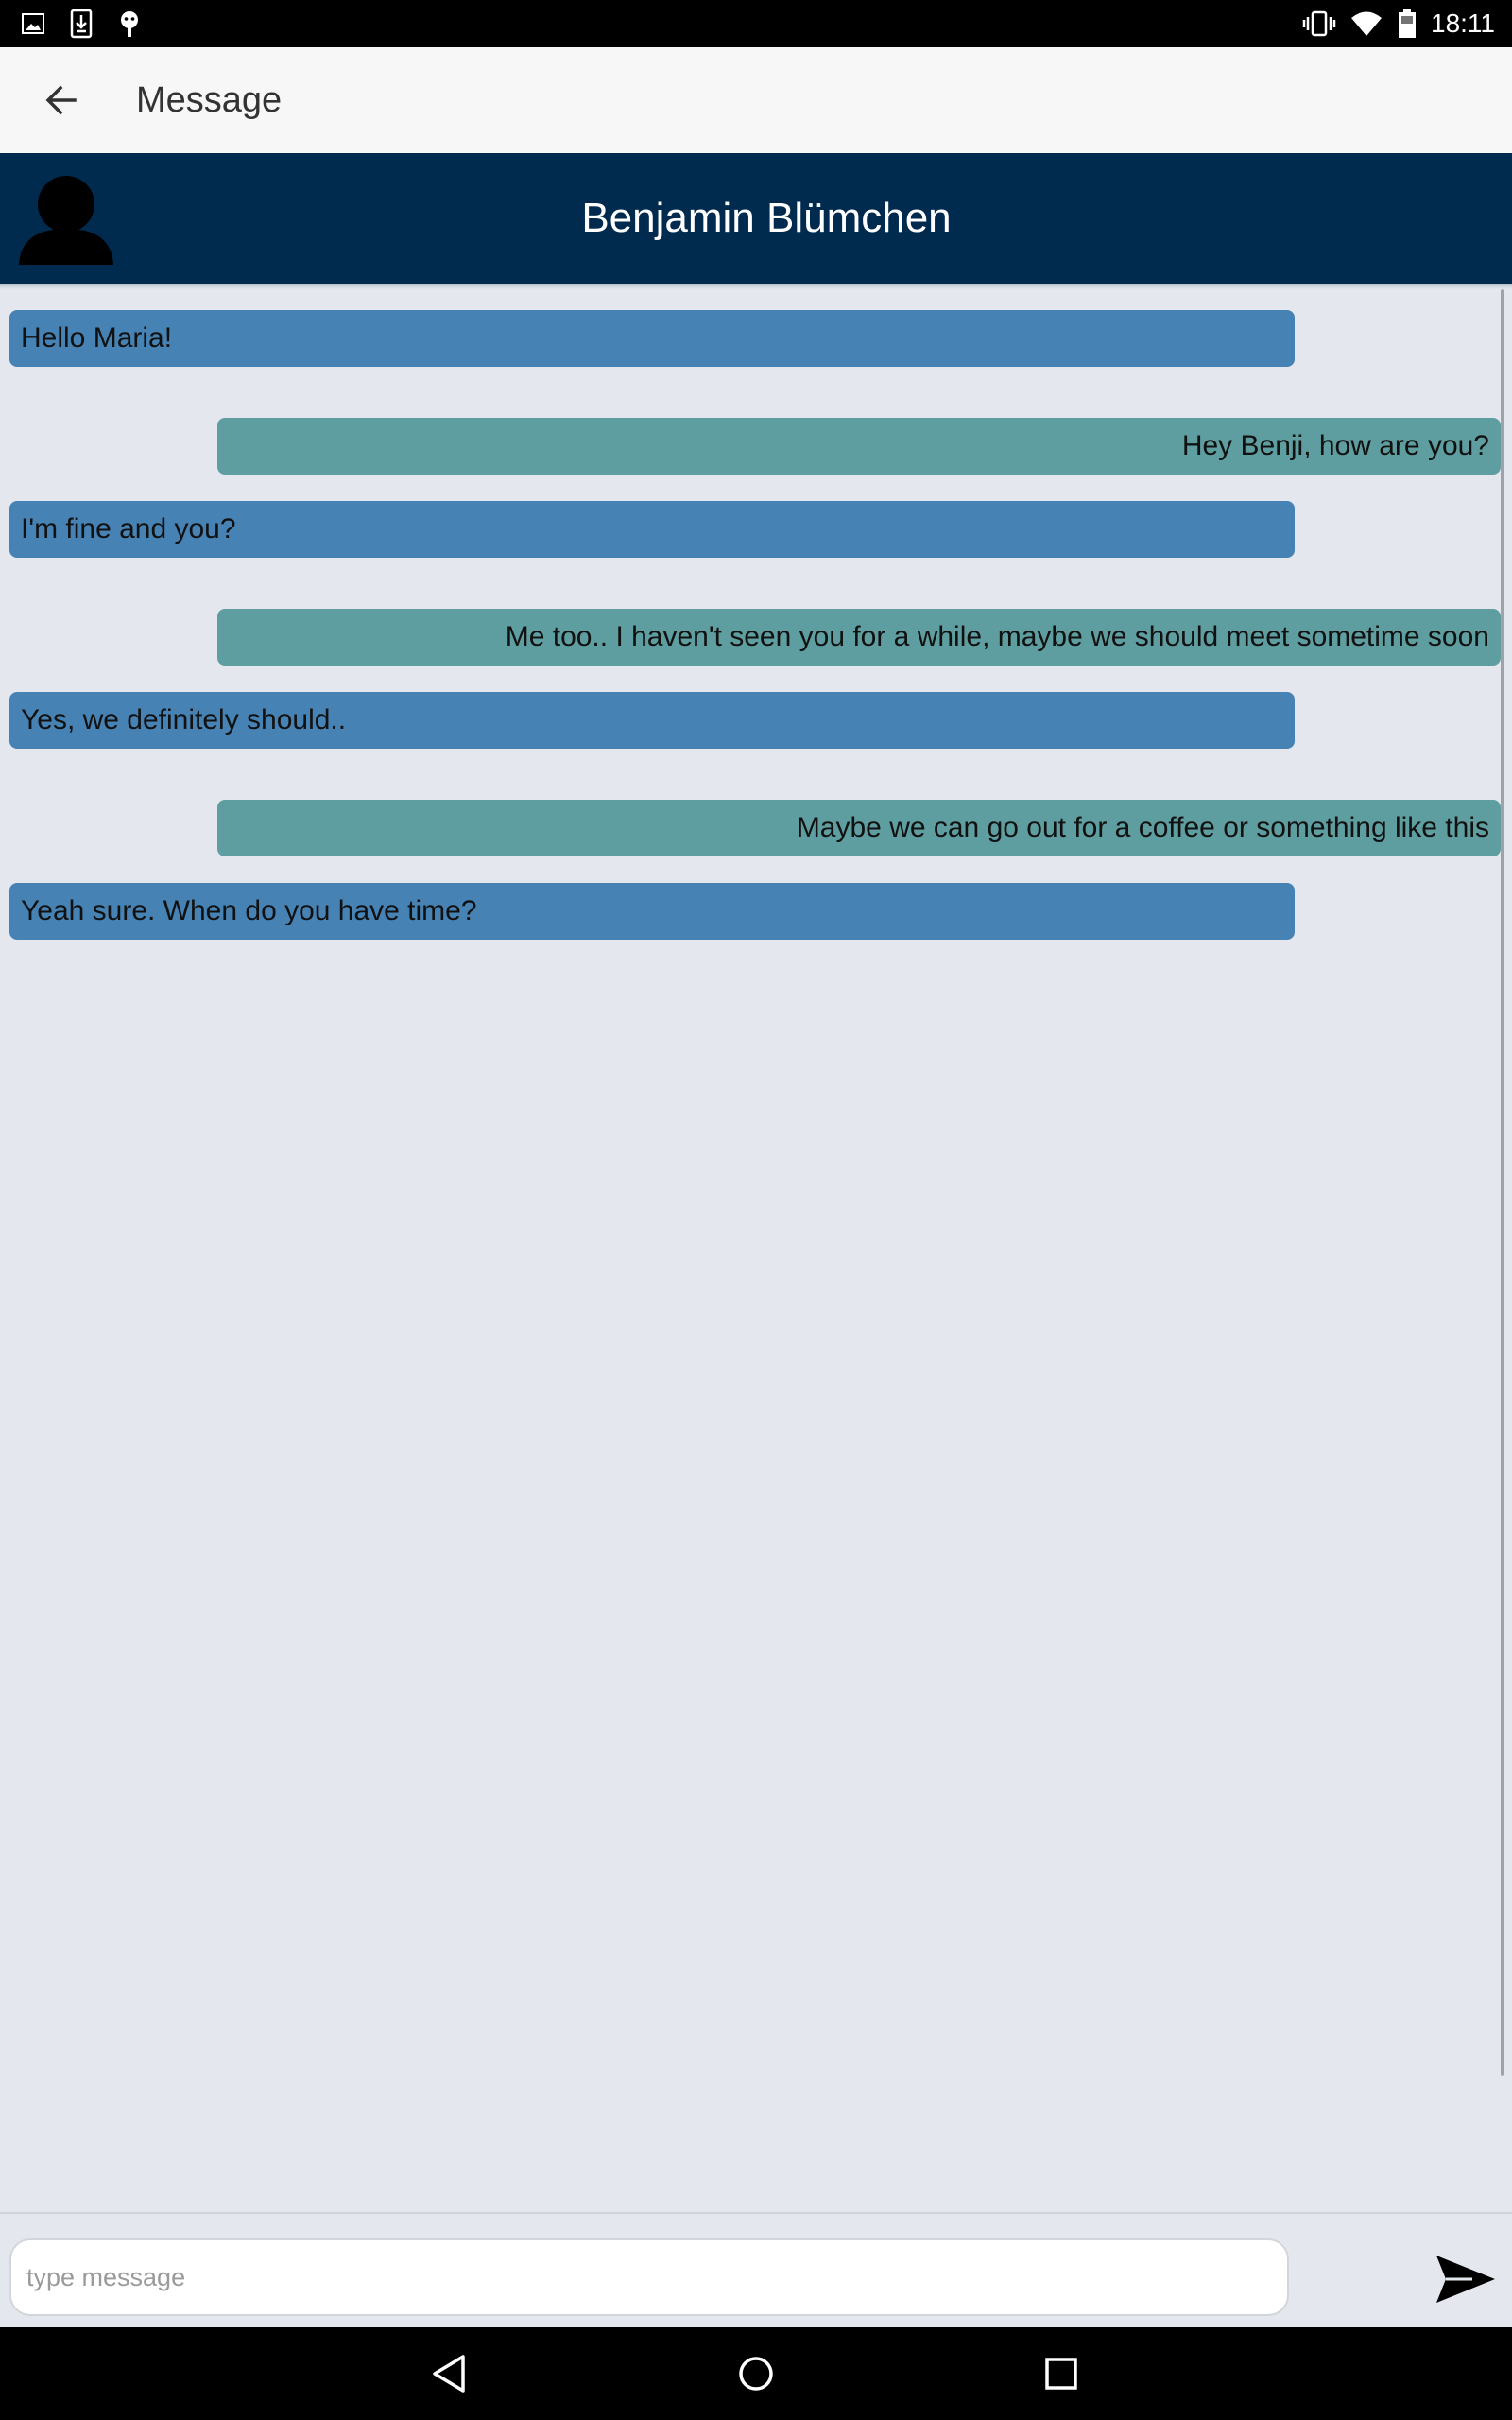  I want to click on status-left-icons, so click(81, 24).